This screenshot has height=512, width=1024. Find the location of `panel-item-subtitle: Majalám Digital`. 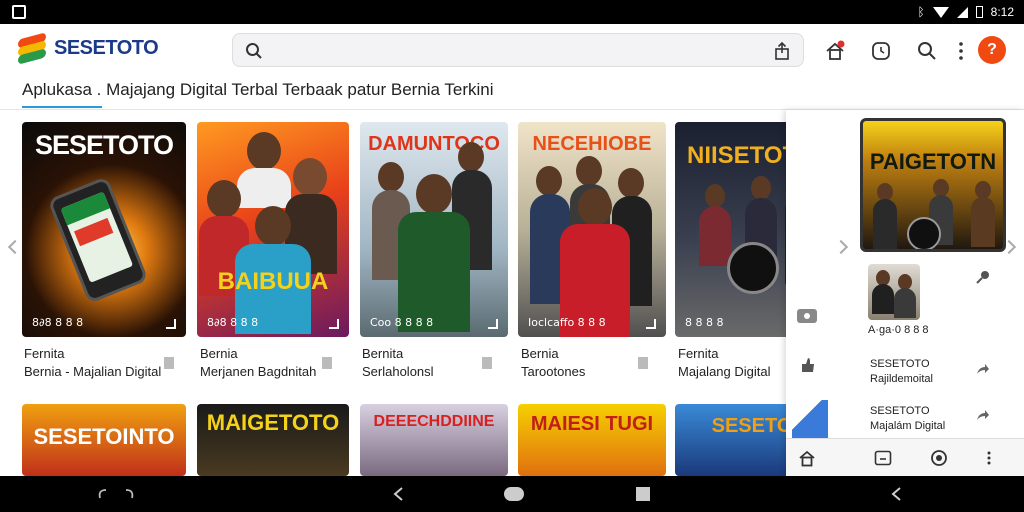

panel-item-subtitle: Majalám Digital is located at coordinates (908, 426).